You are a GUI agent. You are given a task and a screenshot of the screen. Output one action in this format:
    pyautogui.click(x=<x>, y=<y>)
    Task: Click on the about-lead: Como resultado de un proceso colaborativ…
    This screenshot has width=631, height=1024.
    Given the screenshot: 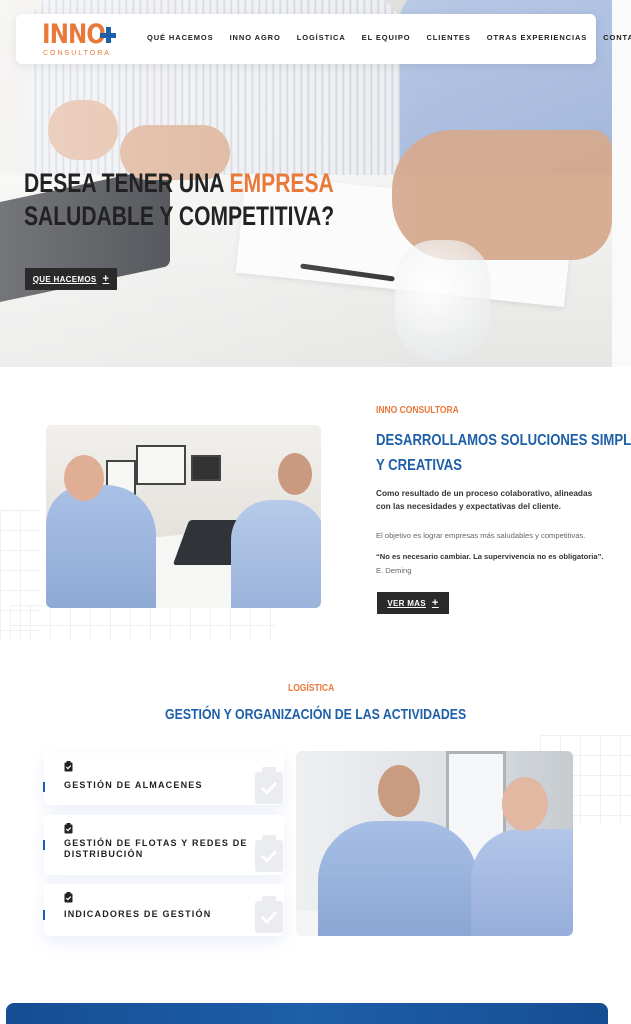 What is the action you would take?
    pyautogui.click(x=484, y=499)
    